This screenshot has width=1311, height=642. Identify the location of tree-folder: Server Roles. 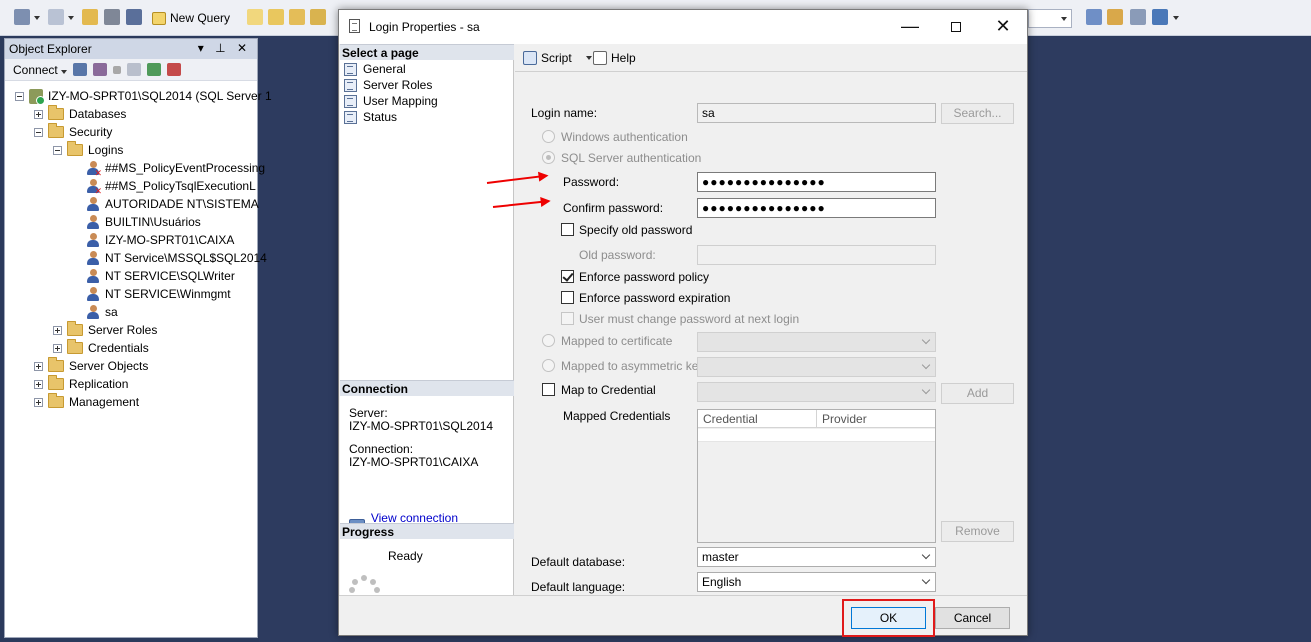
(105, 330).